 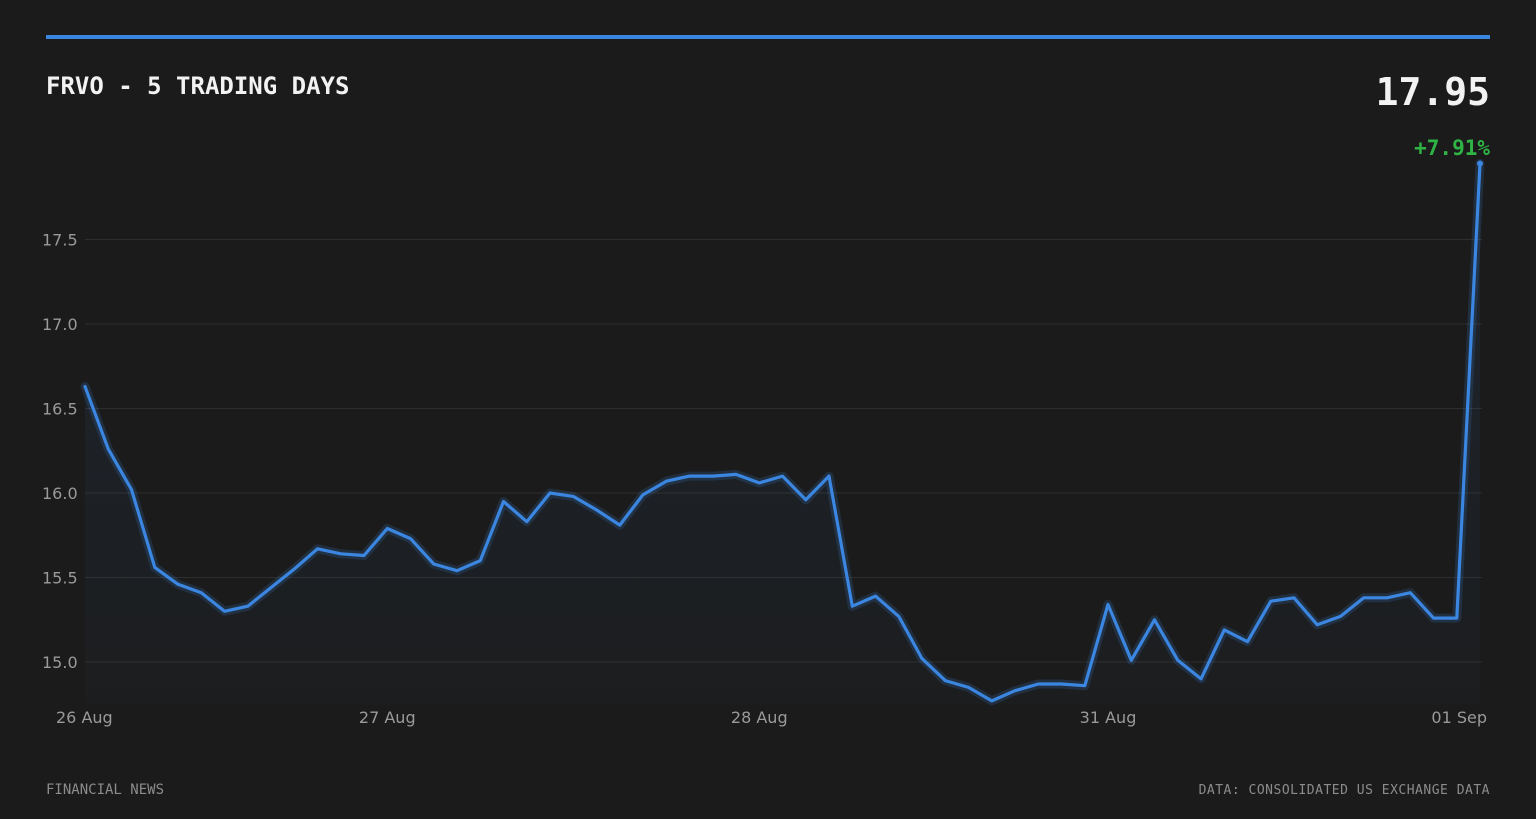 I want to click on y-tick-label: 17.0, so click(x=60, y=324).